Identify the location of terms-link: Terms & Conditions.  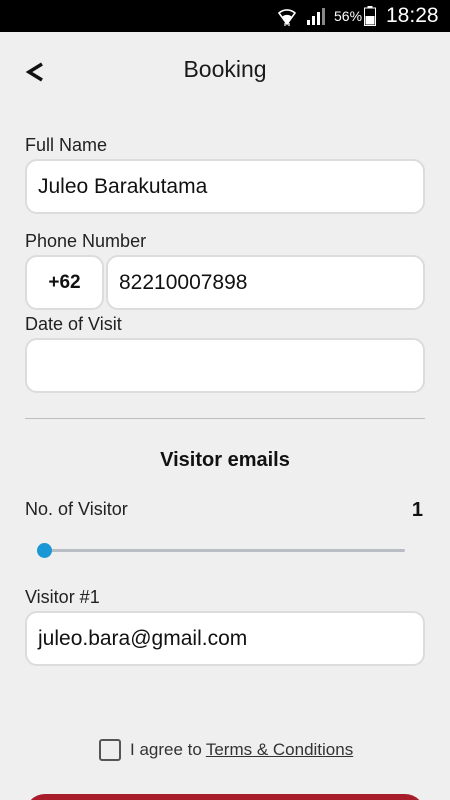
(279, 750).